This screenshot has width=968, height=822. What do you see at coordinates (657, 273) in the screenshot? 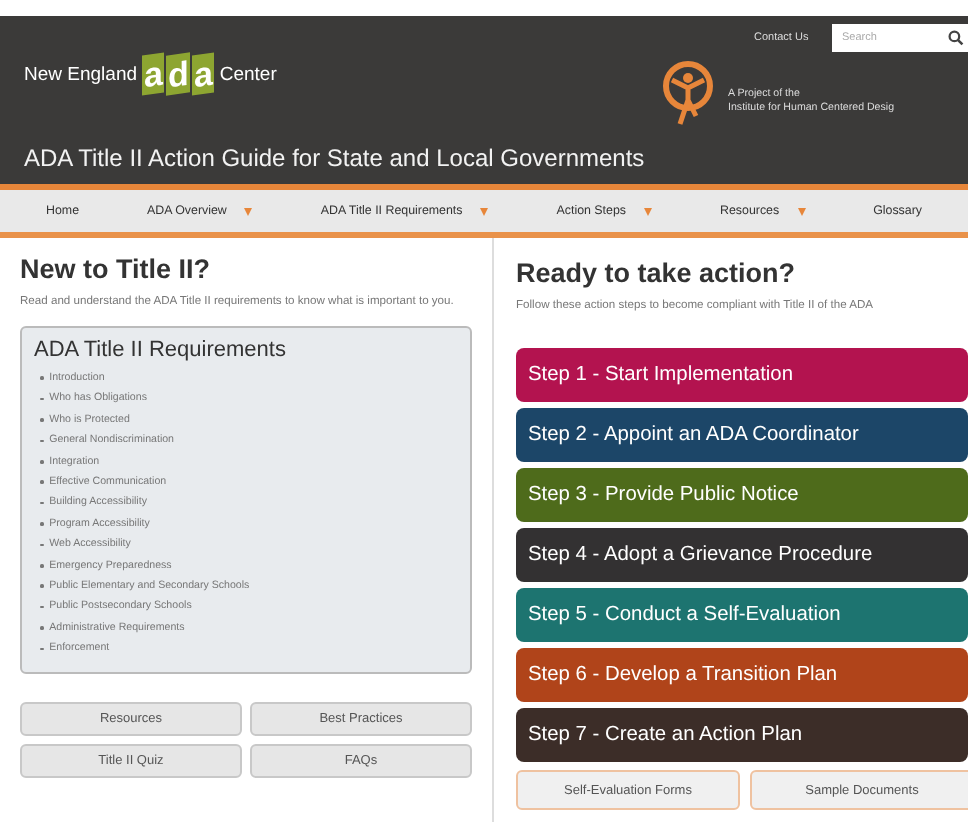
I see `section-heading: Ready to take action?` at bounding box center [657, 273].